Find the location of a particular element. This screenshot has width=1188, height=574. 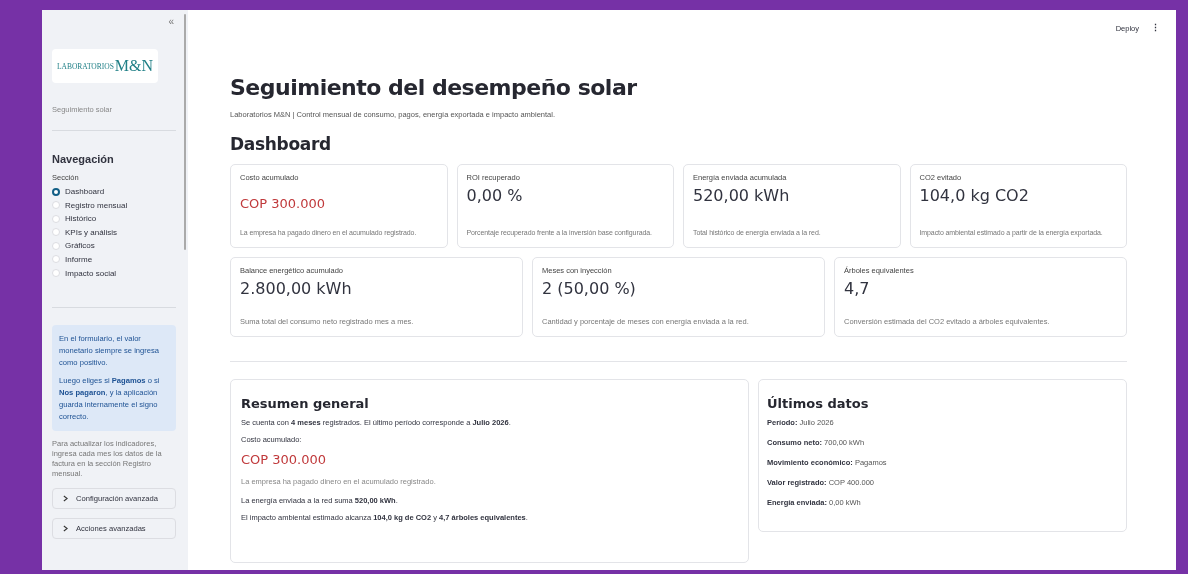

nav-radio-option: Dashboard is located at coordinates (115, 191).